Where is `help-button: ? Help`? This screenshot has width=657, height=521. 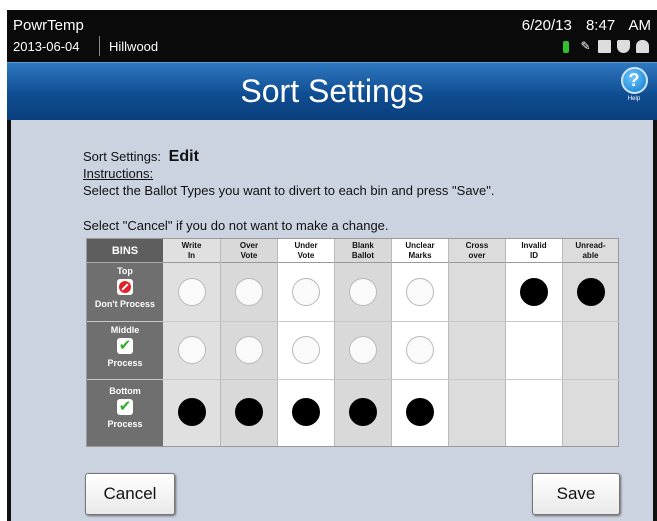
help-button: ? Help is located at coordinates (634, 84).